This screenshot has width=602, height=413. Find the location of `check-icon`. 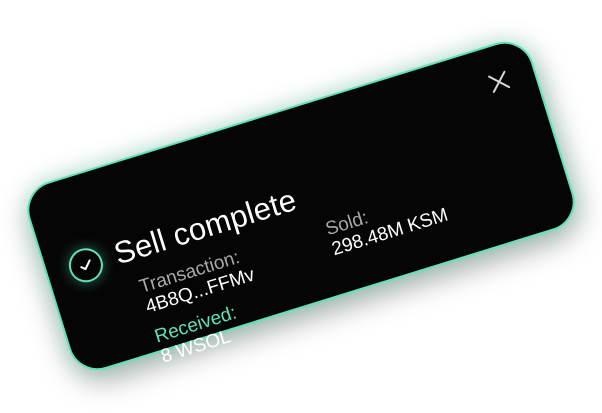

check-icon is located at coordinates (85, 265).